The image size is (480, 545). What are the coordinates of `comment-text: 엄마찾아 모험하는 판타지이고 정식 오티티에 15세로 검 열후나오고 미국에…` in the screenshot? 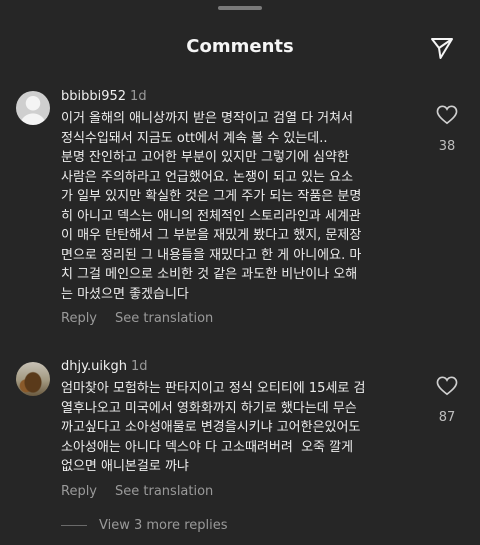 It's located at (213, 427).